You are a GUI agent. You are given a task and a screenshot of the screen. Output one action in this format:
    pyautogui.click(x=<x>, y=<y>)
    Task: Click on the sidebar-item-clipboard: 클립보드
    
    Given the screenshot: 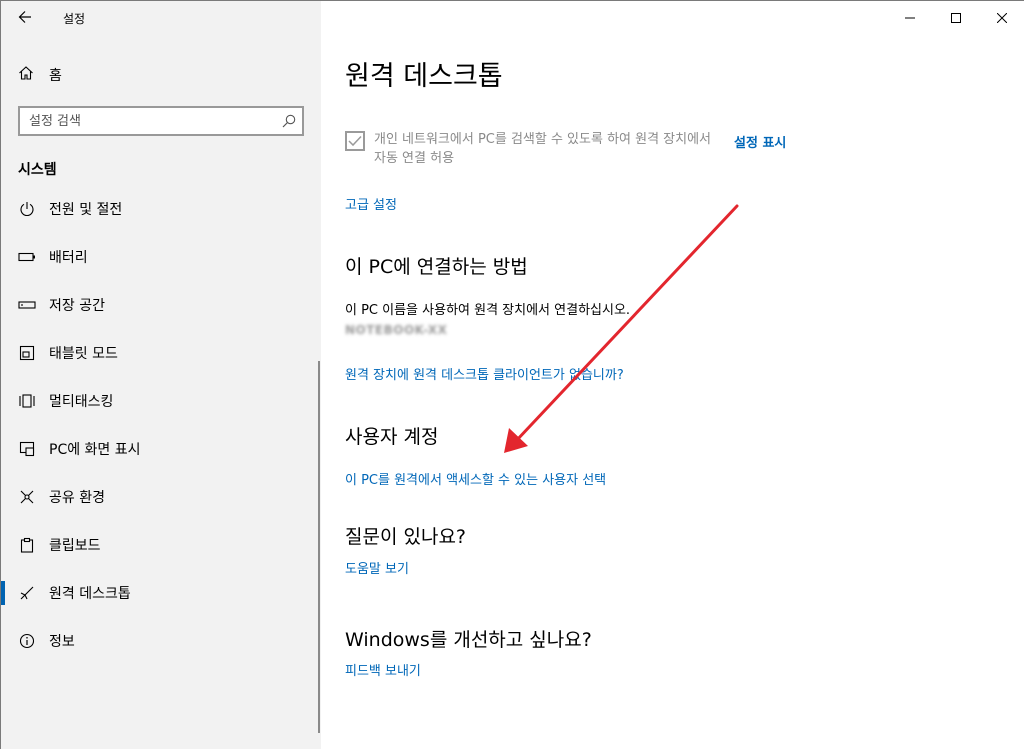 What is the action you would take?
    pyautogui.click(x=159, y=545)
    